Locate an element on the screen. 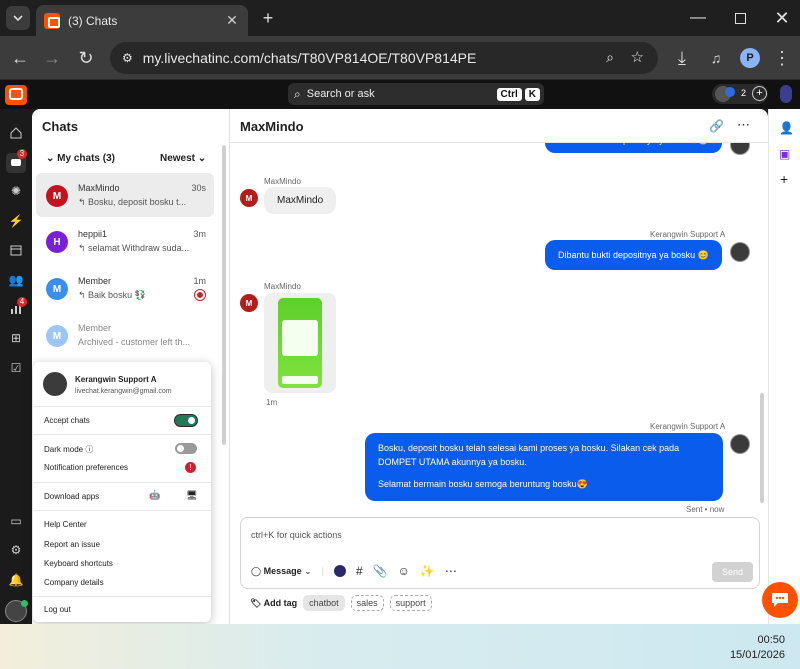 This screenshot has height=669, width=800. message-sender: Kerangwin Support A is located at coordinates (688, 426).